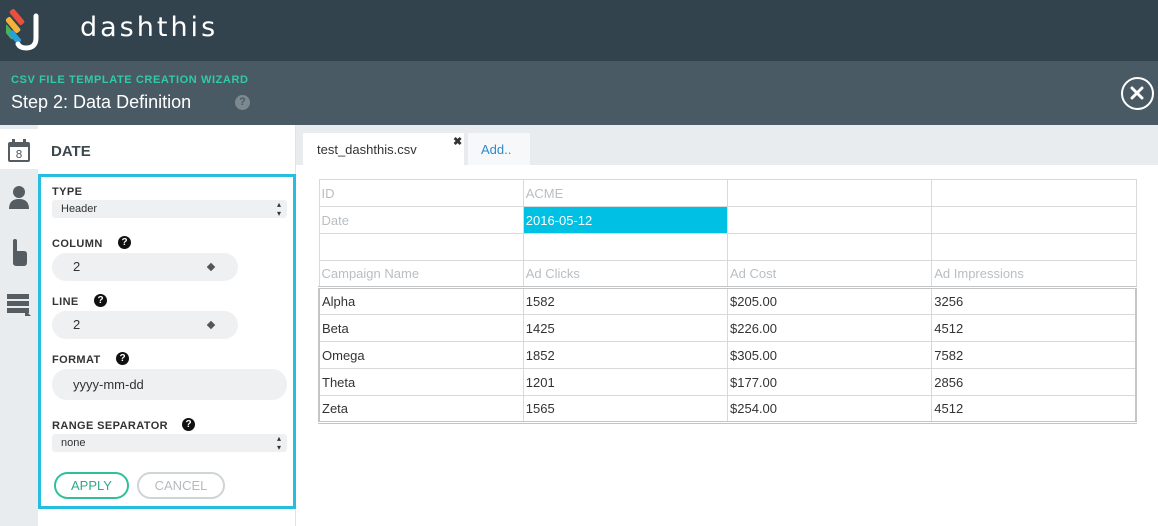 The height and width of the screenshot is (526, 1158). What do you see at coordinates (108, 384) in the screenshot?
I see `format-value: yyyy-mm-dd` at bounding box center [108, 384].